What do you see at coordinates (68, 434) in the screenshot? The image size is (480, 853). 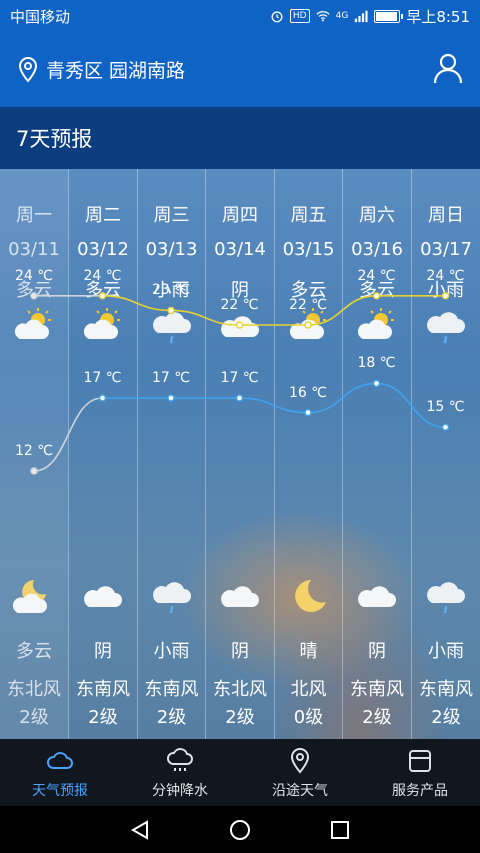 I see `low-temp-line-segment` at bounding box center [68, 434].